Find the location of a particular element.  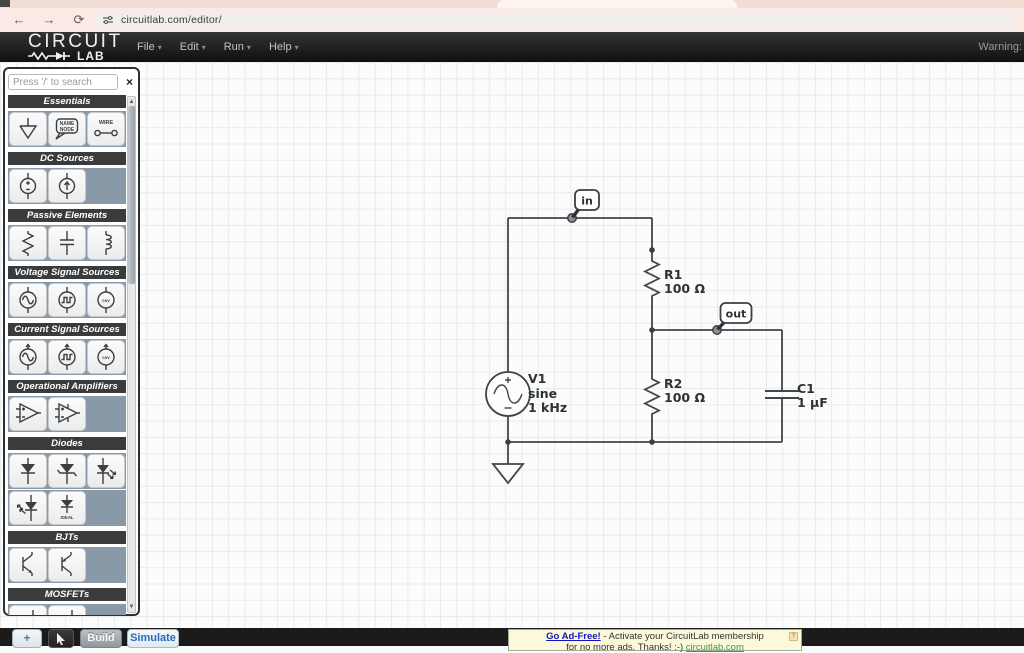

diode-icon is located at coordinates (28, 471).